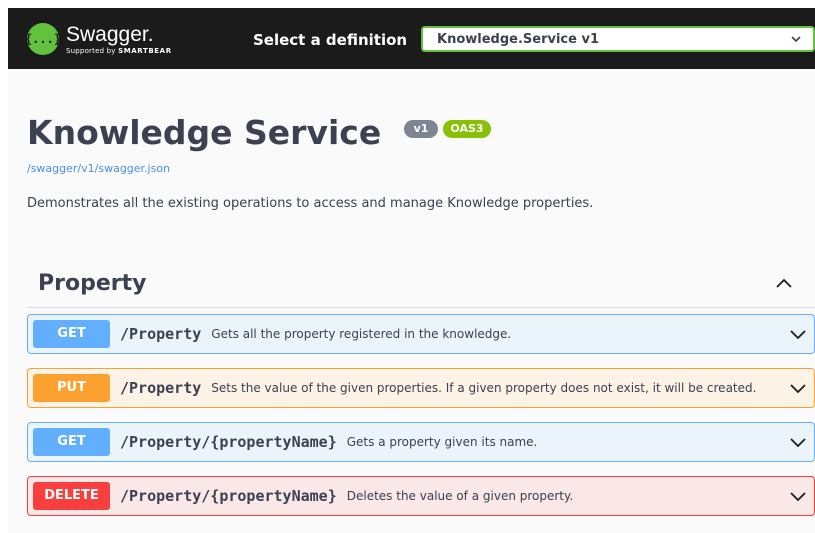  What do you see at coordinates (91, 50) in the screenshot?
I see `logo-sub-prefix: Supported by` at bounding box center [91, 50].